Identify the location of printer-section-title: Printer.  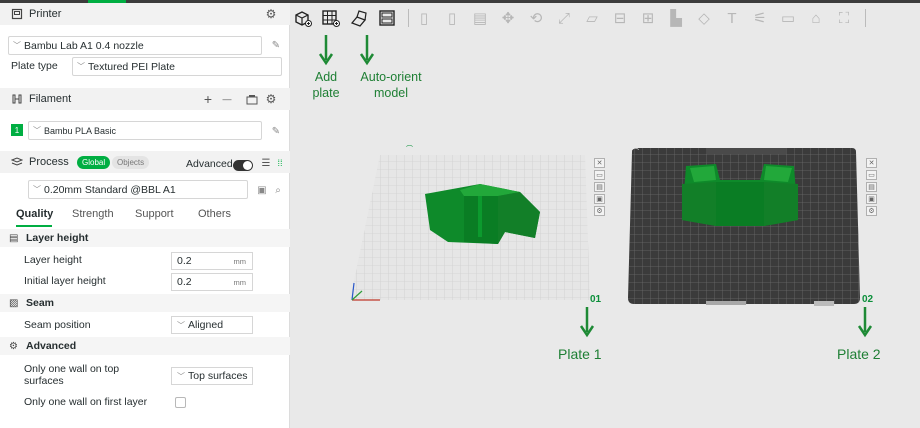
(45, 14).